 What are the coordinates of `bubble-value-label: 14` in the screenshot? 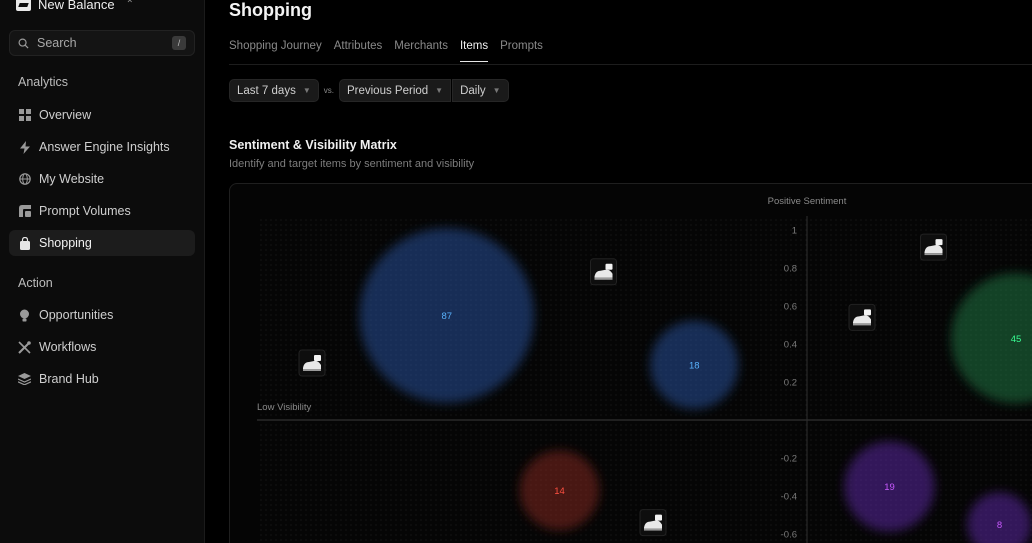 It's located at (559, 491).